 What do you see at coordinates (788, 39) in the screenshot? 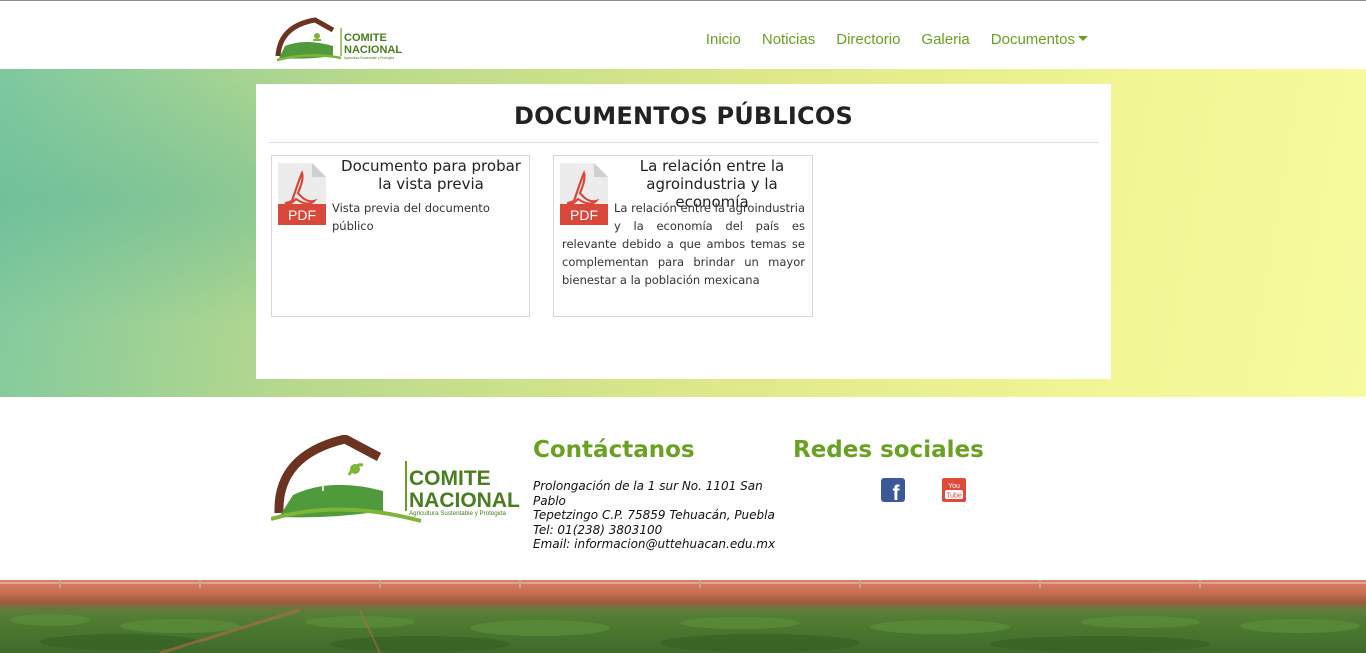
I see `nav-noticias: Noticias` at bounding box center [788, 39].